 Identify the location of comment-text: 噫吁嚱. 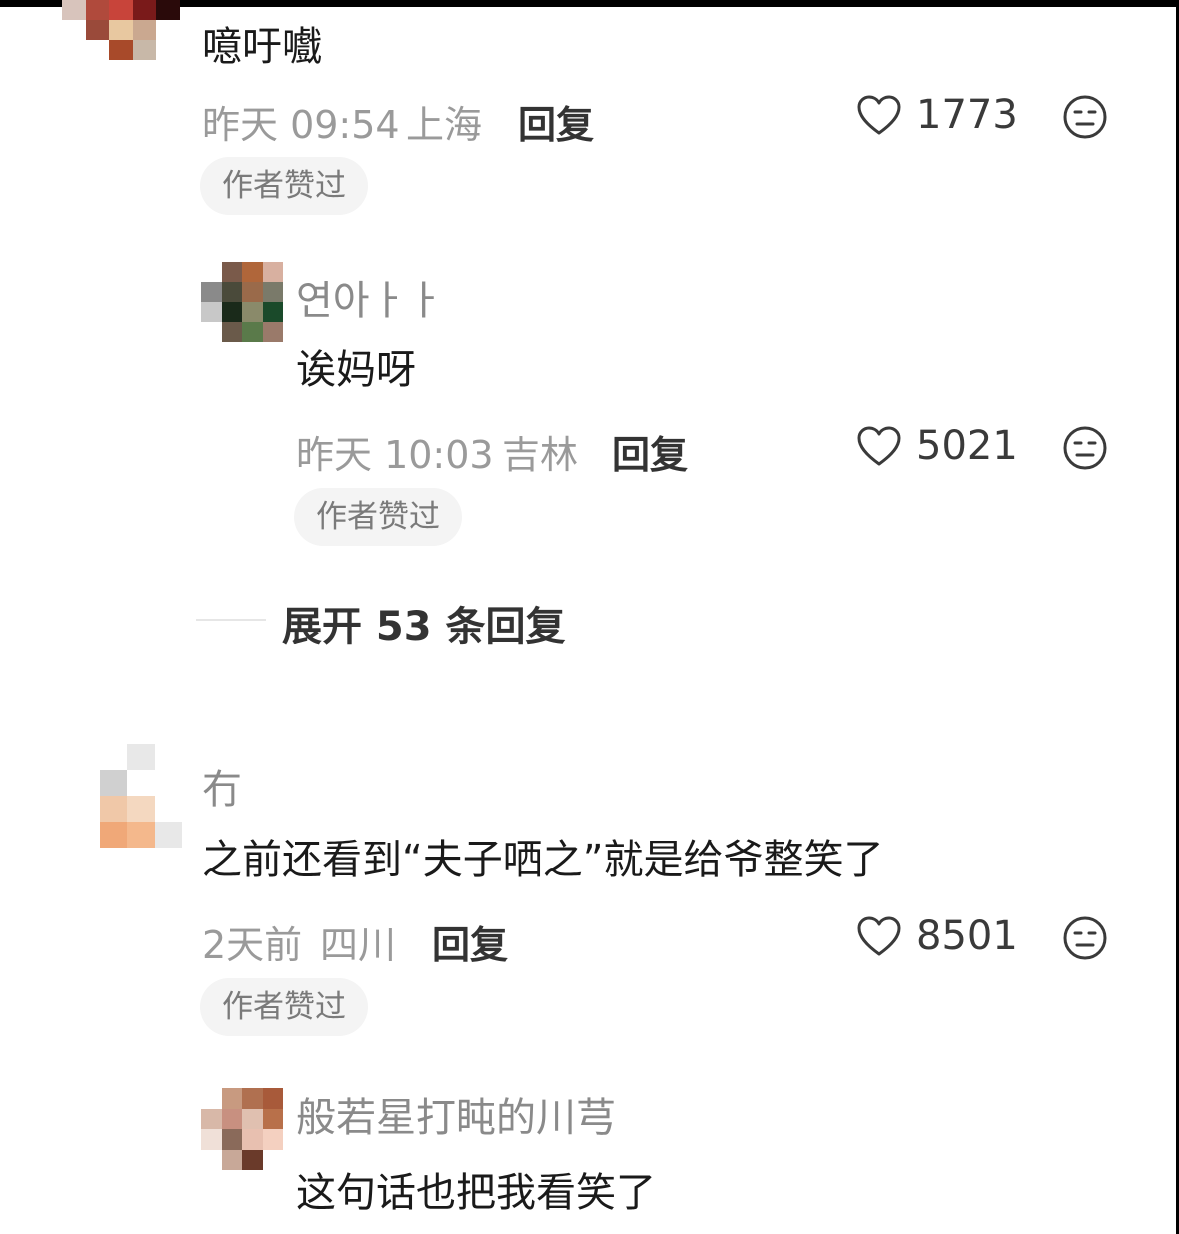
(262, 47).